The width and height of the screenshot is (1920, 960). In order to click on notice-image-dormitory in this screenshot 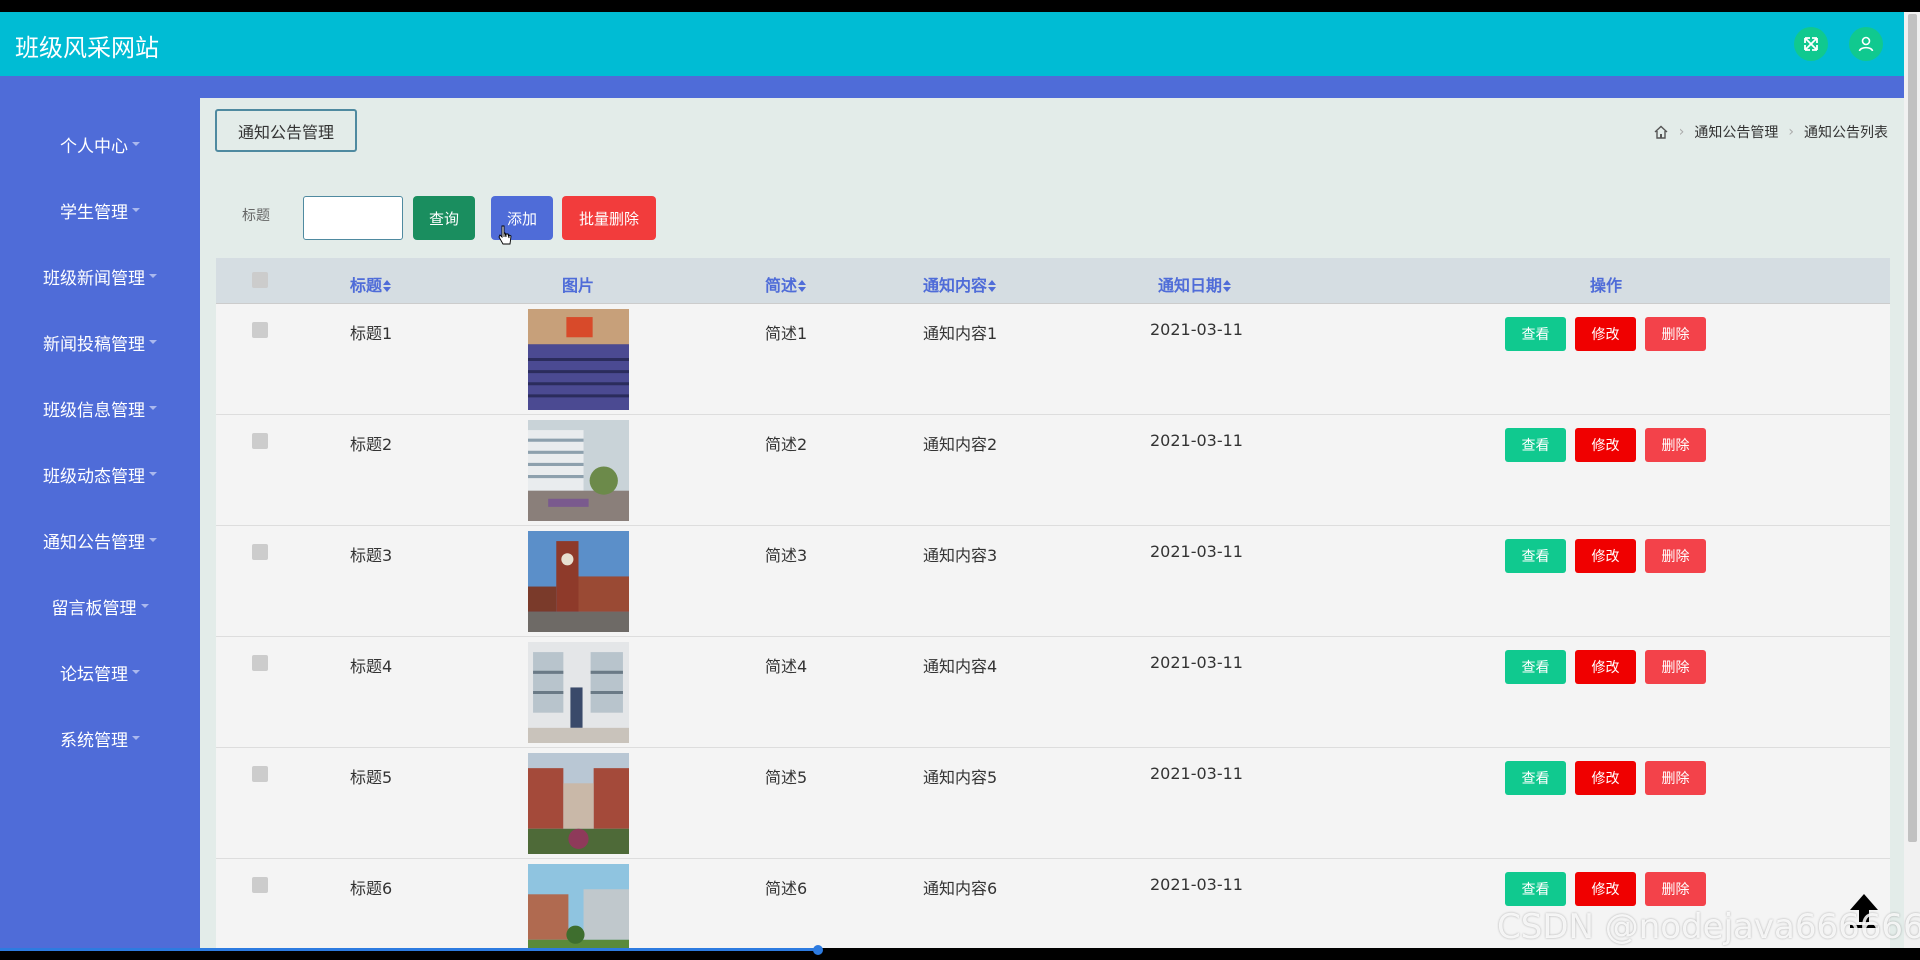, I will do `click(578, 692)`.